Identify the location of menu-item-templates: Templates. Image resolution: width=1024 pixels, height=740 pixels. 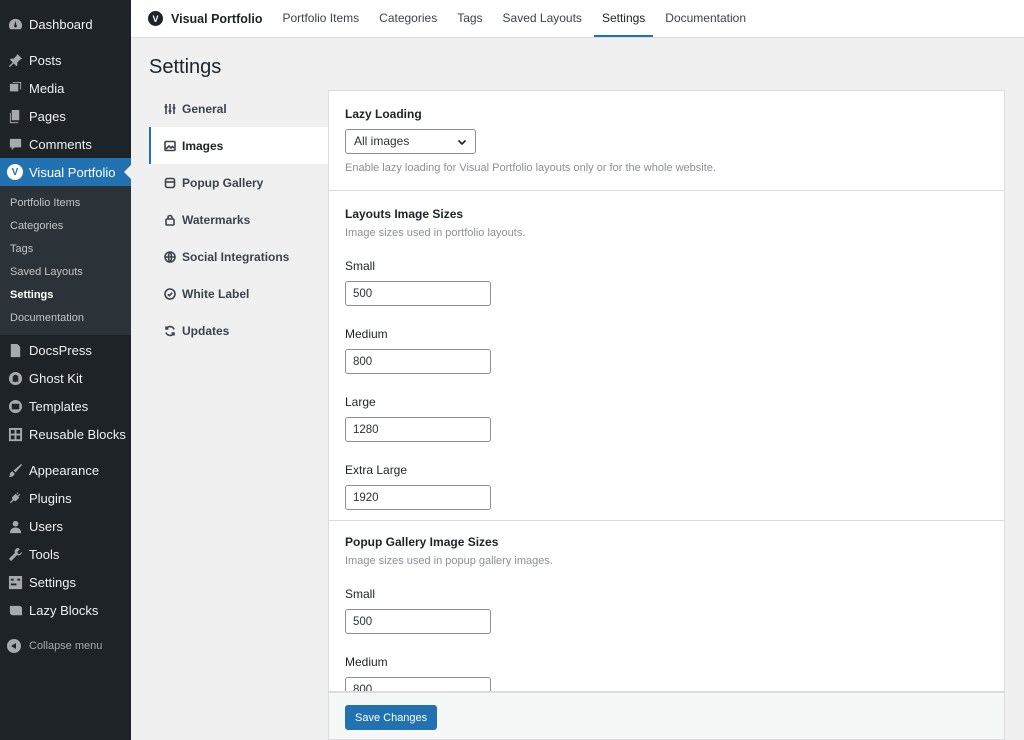
(65, 406).